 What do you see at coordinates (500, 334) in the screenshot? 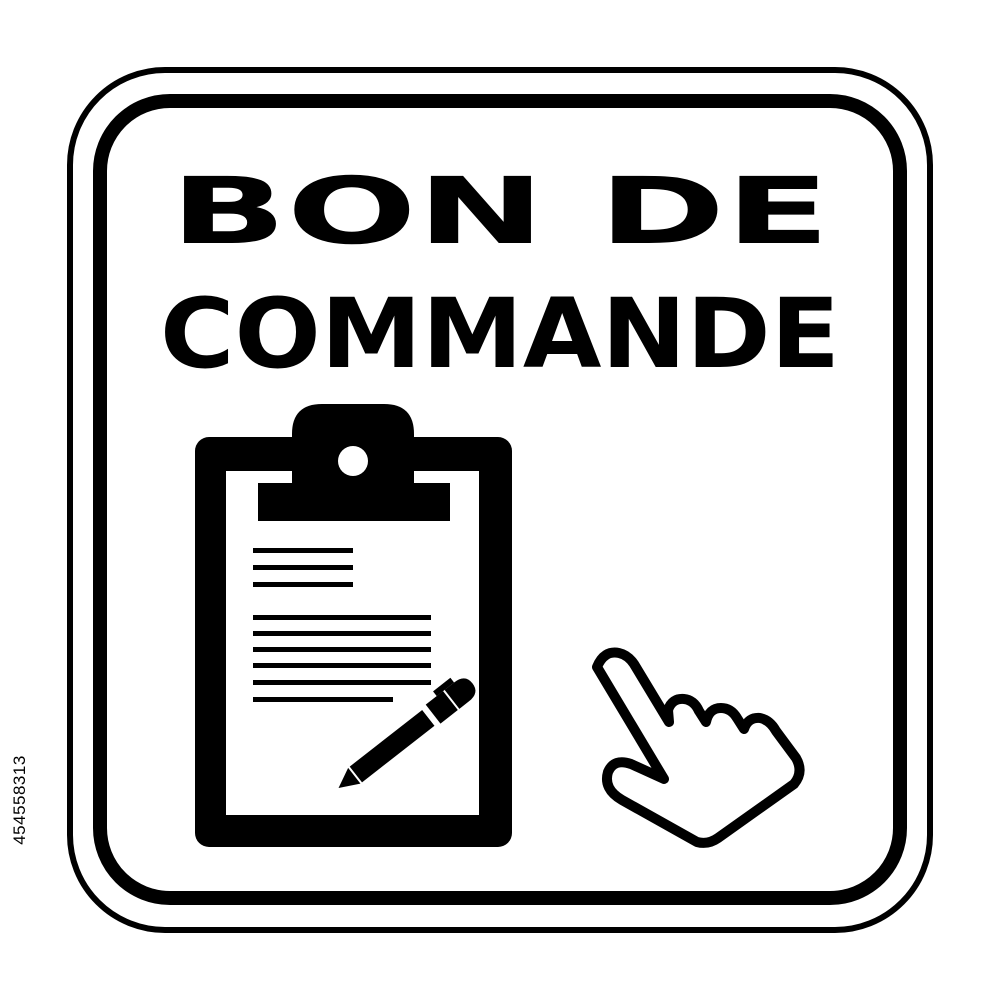
I see `title-line-2: COMMANDE` at bounding box center [500, 334].